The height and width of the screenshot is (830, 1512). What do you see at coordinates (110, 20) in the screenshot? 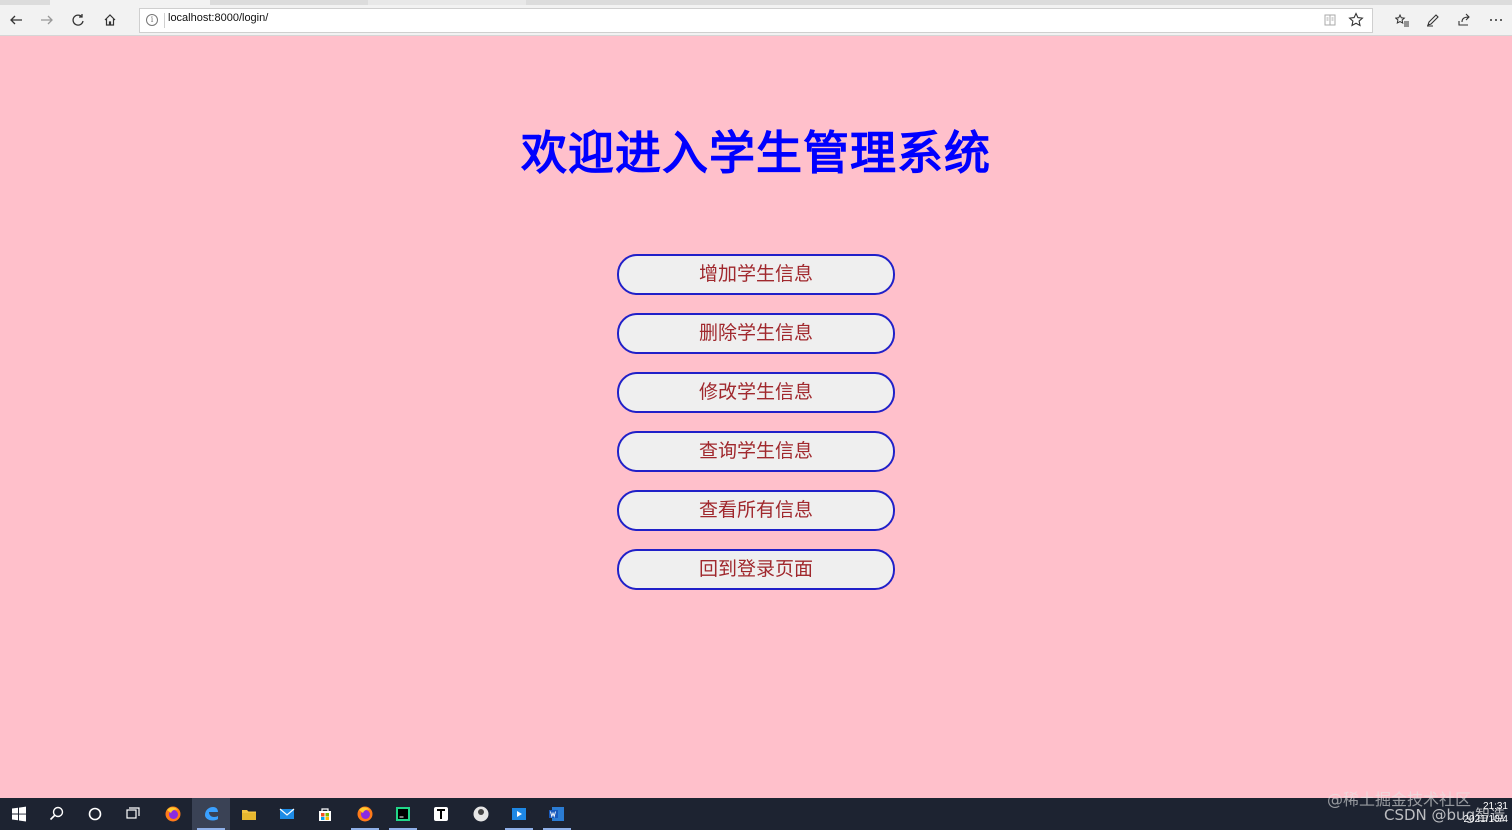
I see `home-icon` at bounding box center [110, 20].